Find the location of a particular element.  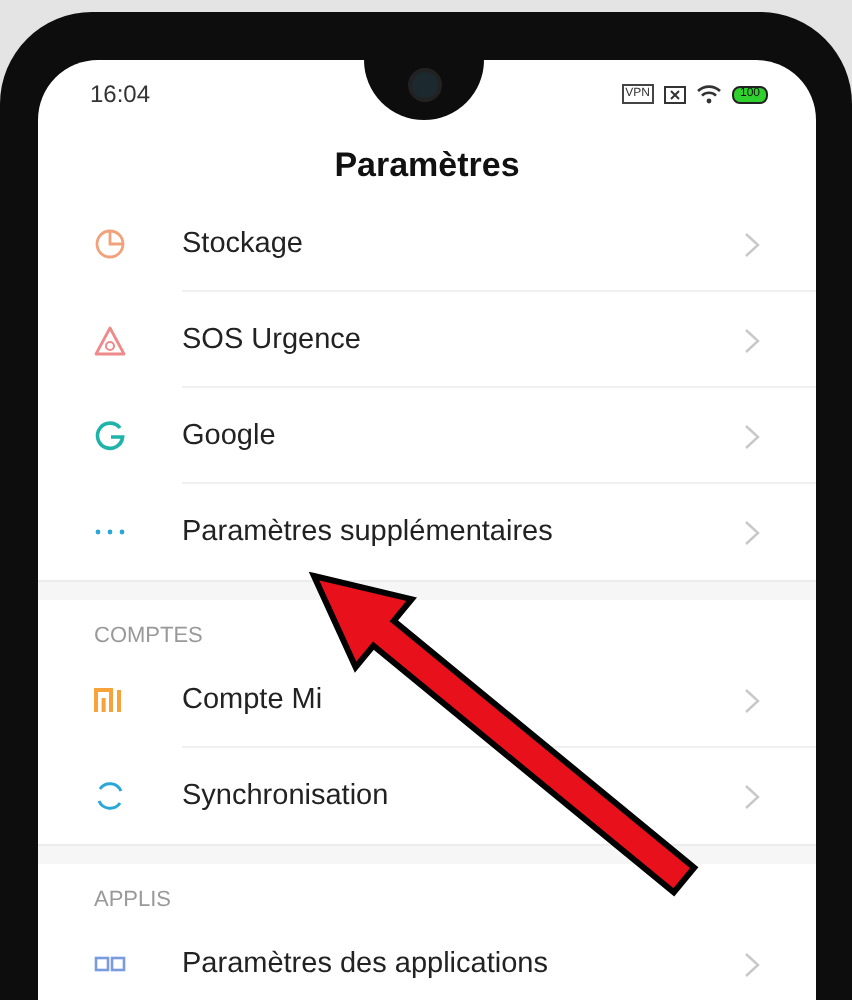

settings-item: Paramètres des applications is located at coordinates (463, 964).